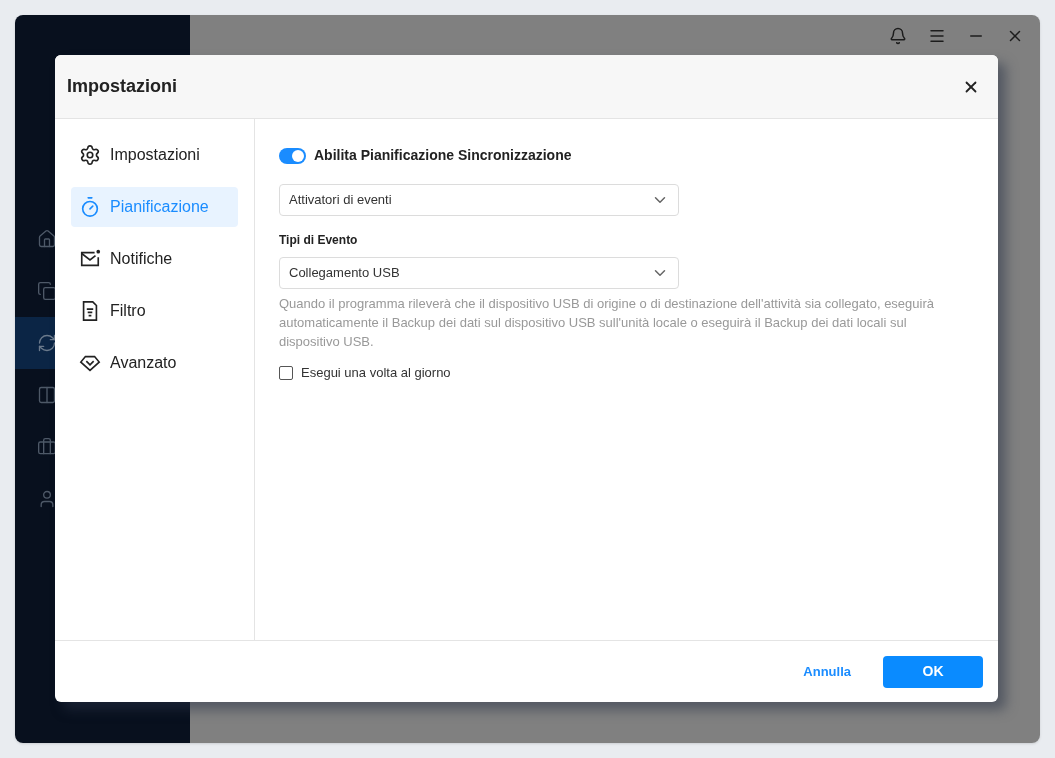 Image resolution: width=1055 pixels, height=758 pixels. I want to click on dialog-title: Impostazioni, so click(122, 86).